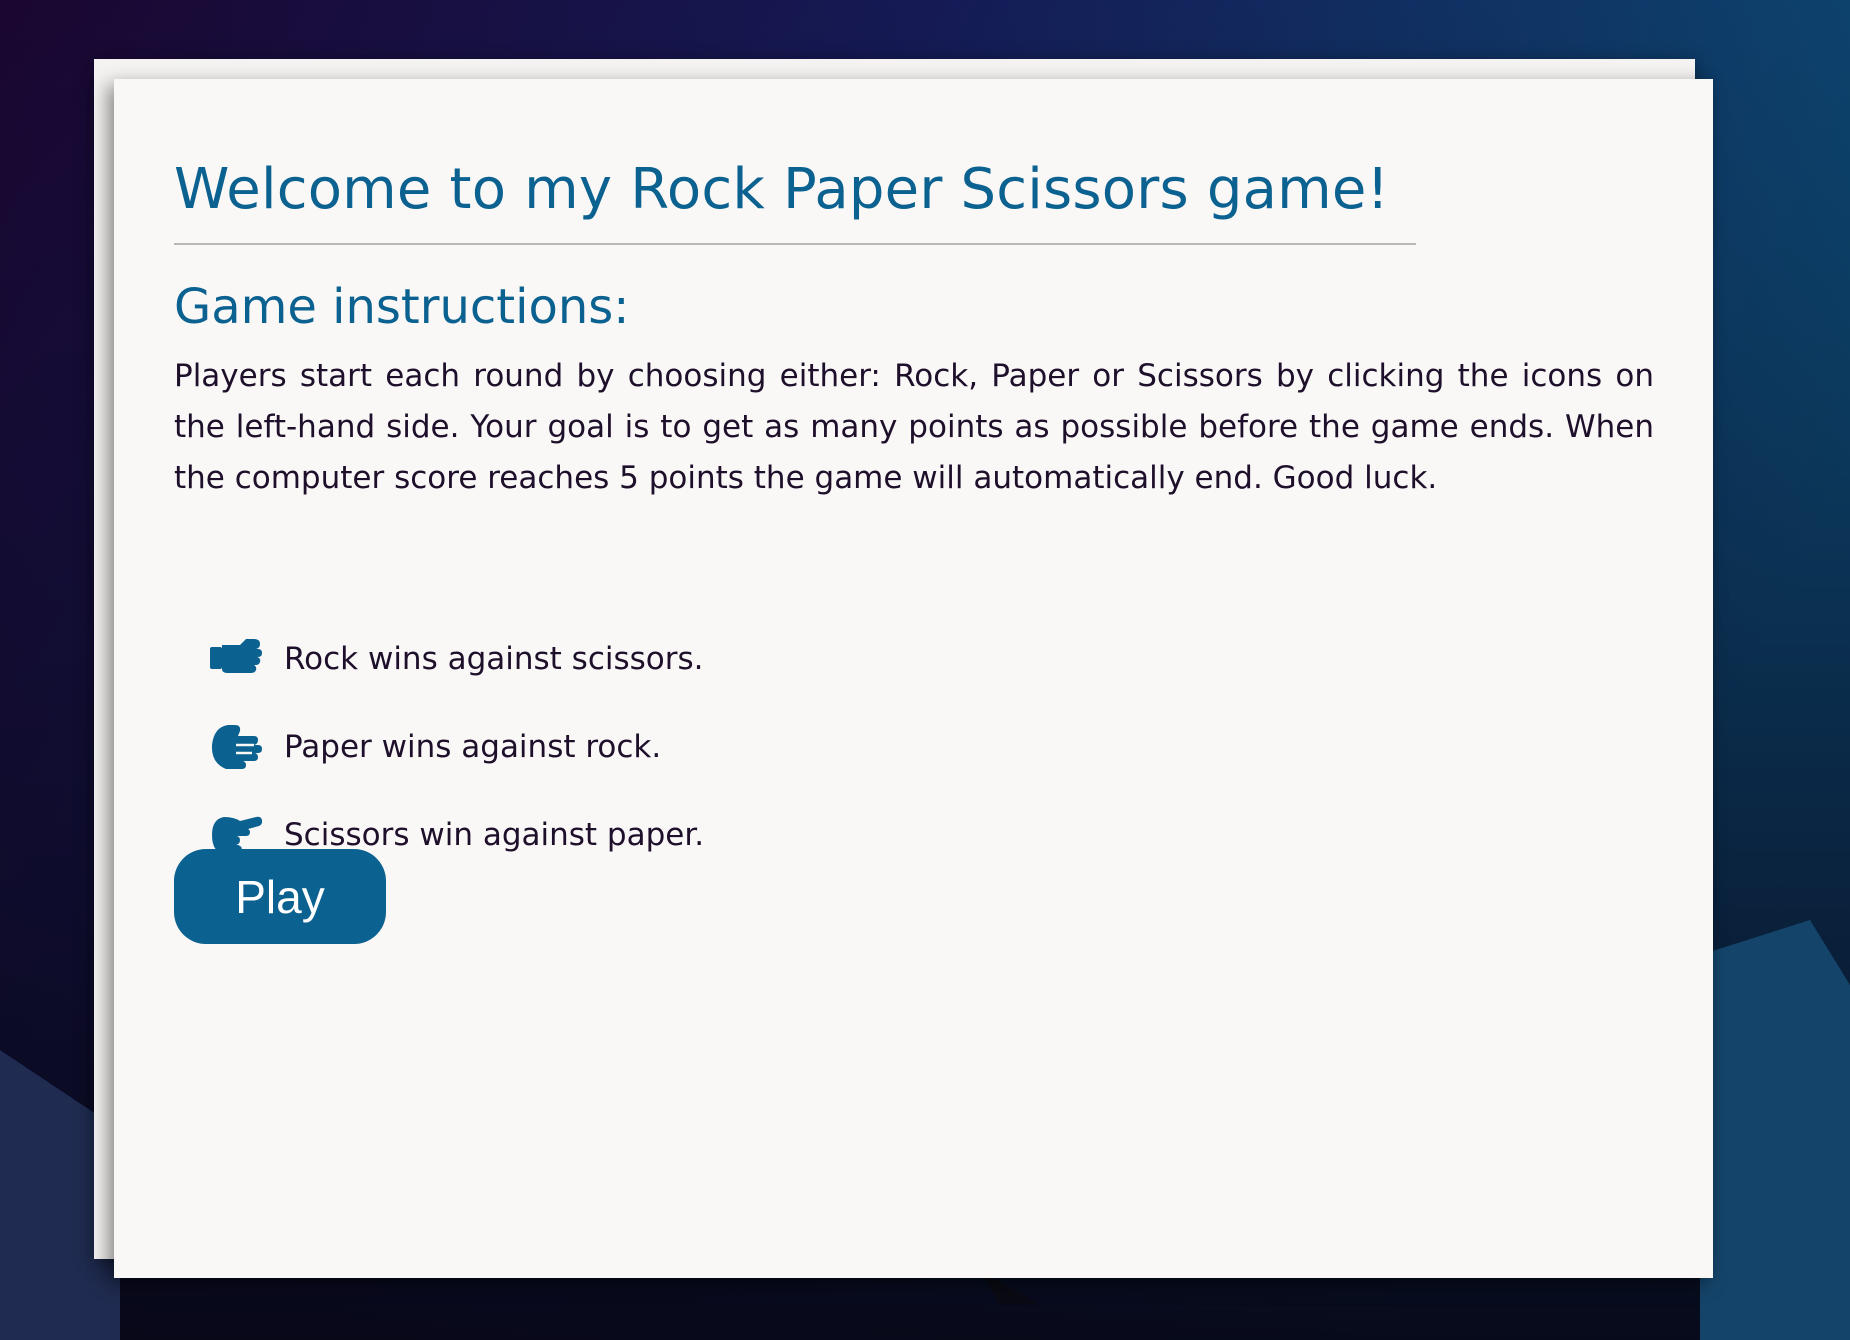 Image resolution: width=1850 pixels, height=1340 pixels. I want to click on instructions-heading: Game instructions:, so click(402, 307).